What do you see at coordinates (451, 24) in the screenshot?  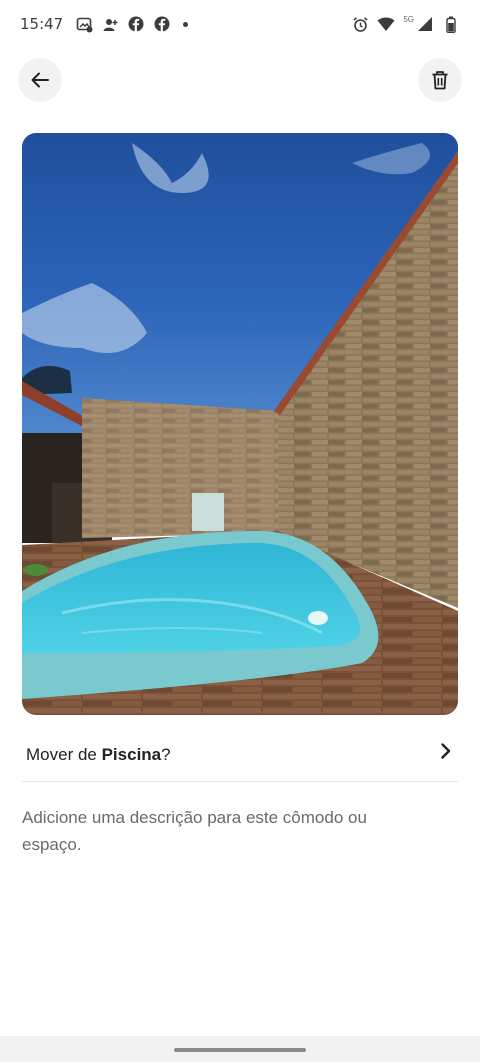 I see `battery-icon` at bounding box center [451, 24].